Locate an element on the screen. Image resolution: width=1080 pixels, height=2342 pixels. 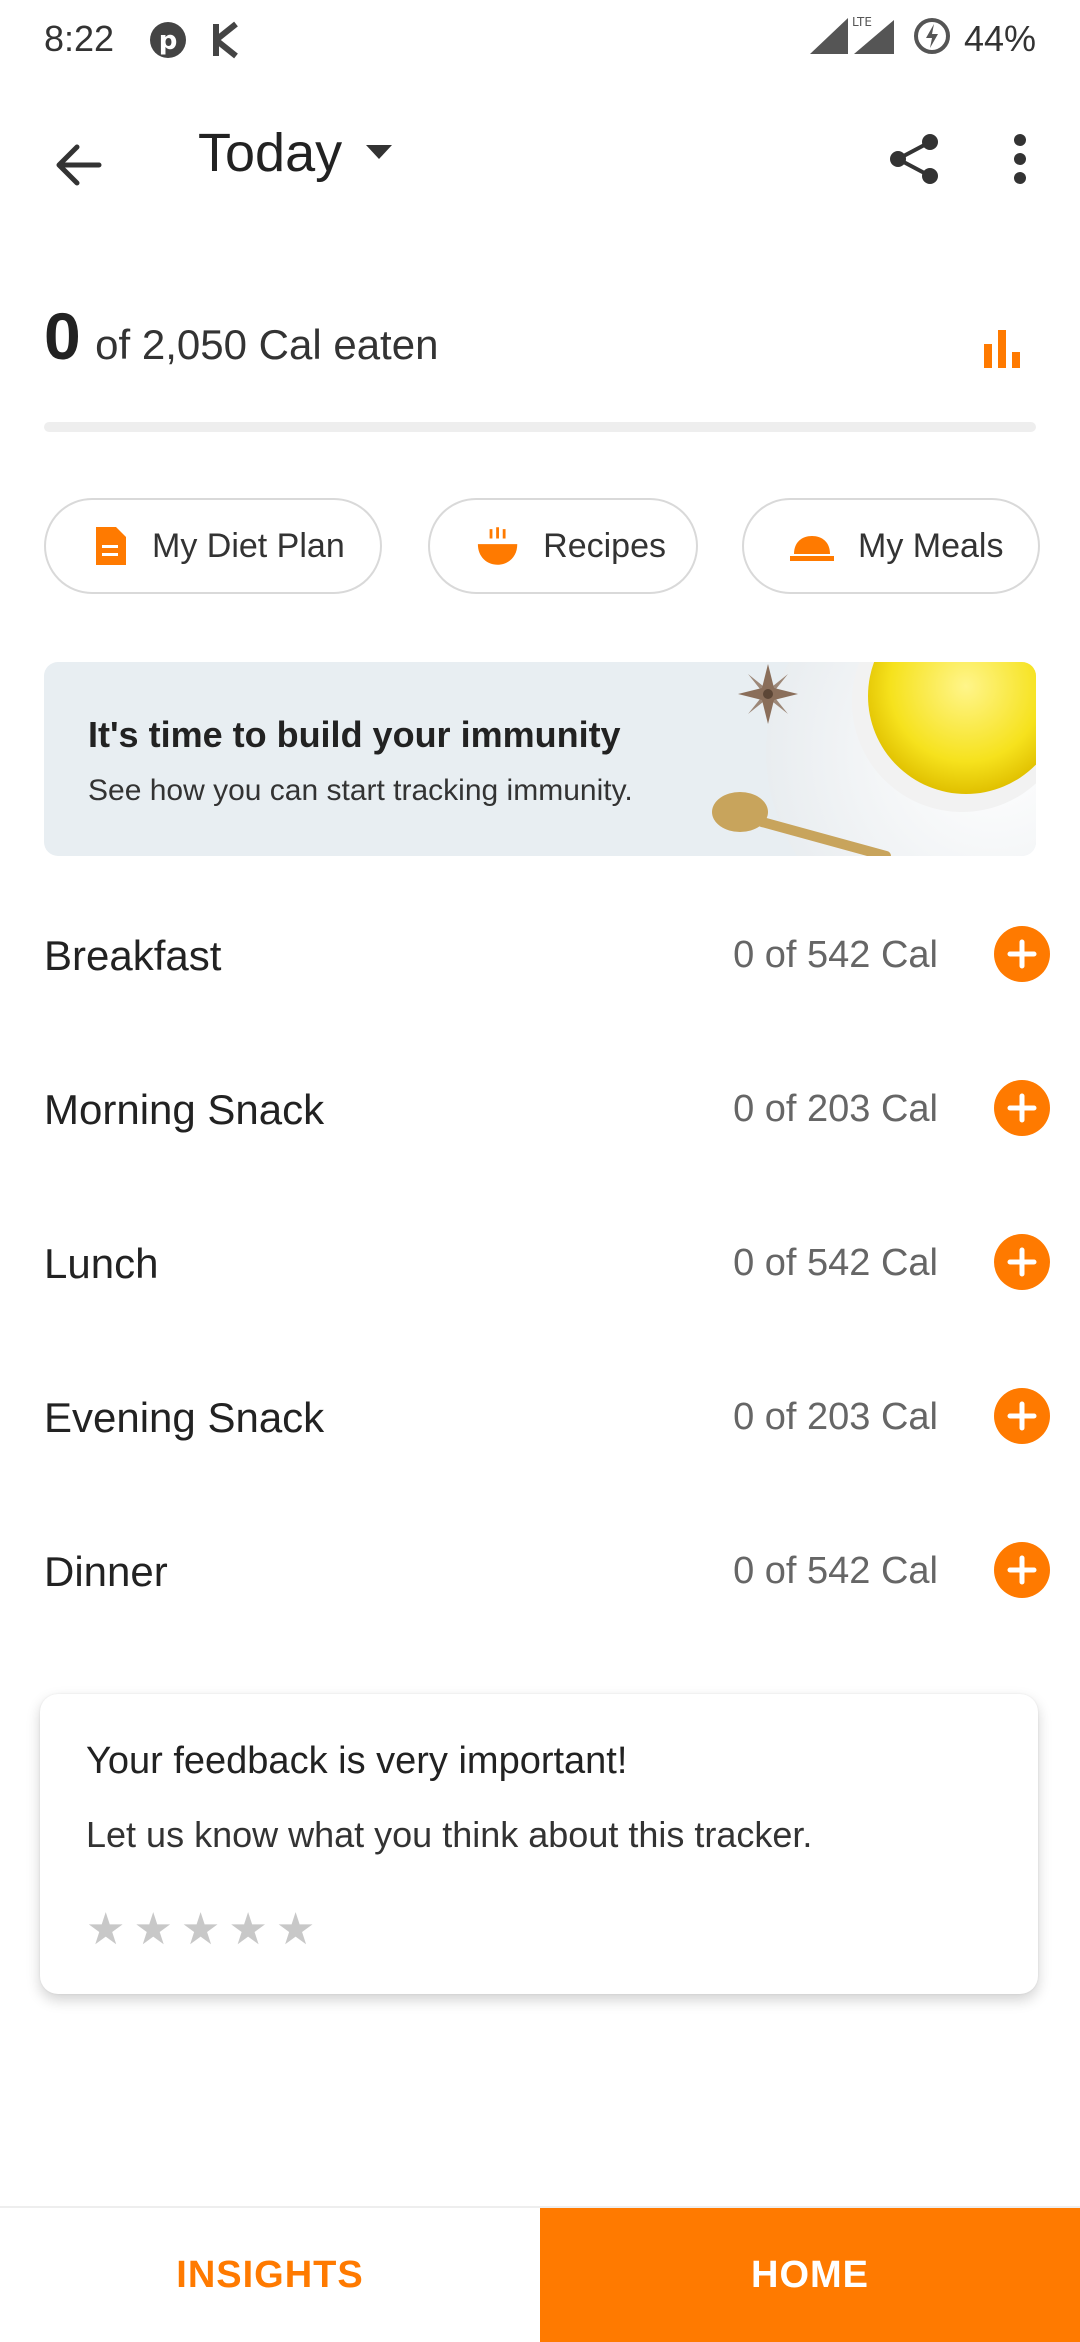
turmeric-drink-illustration is located at coordinates (874, 759).